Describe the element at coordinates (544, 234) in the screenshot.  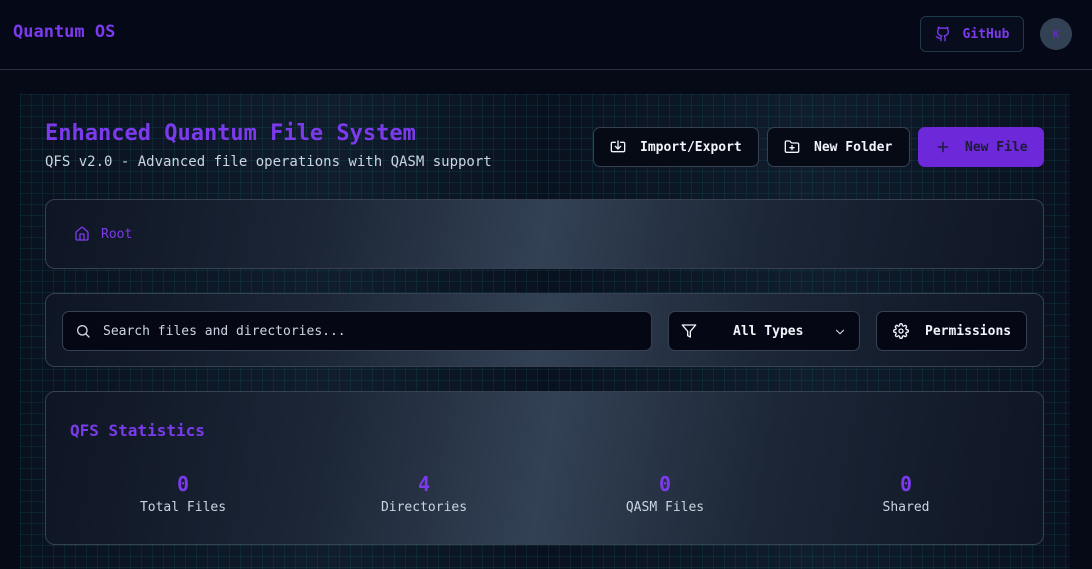
I see `breadcrumb: Root` at that location.